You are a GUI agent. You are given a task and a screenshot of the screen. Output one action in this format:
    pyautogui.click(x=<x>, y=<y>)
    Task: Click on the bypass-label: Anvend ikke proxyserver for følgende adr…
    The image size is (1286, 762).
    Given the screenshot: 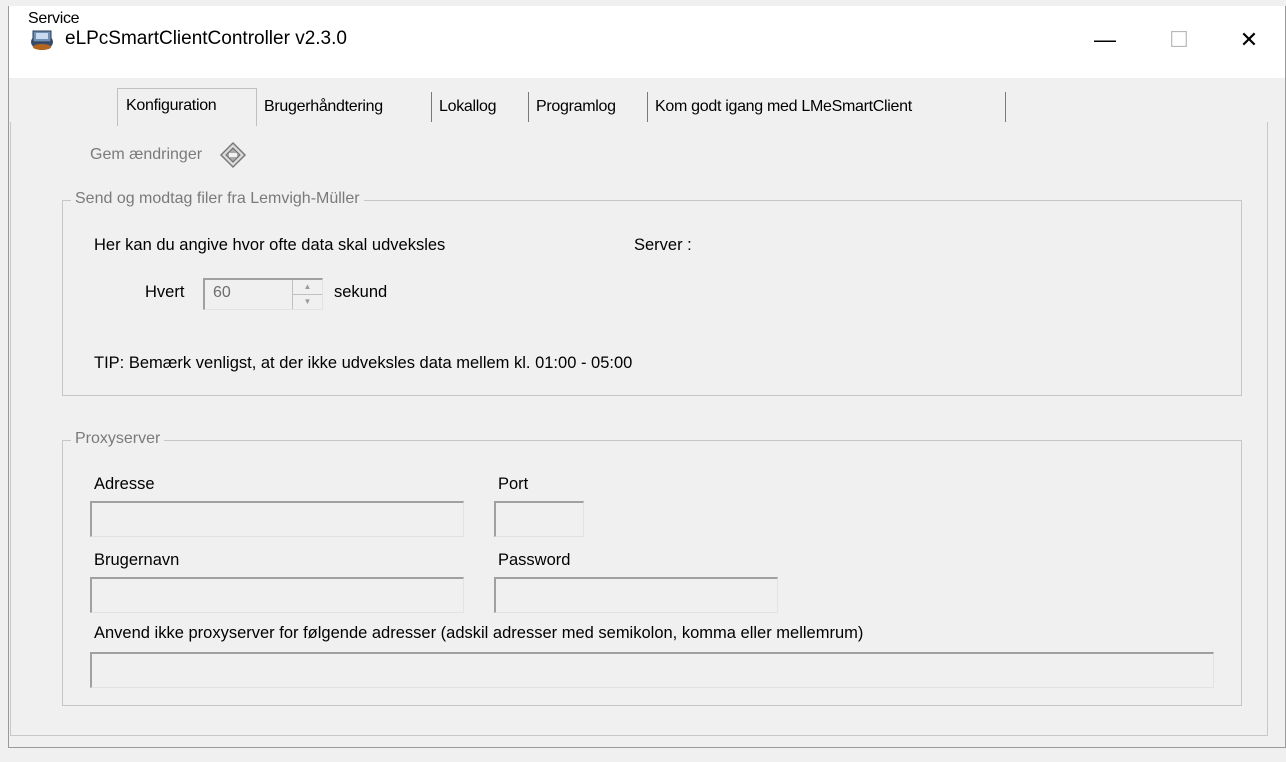 What is the action you would take?
    pyautogui.click(x=479, y=633)
    